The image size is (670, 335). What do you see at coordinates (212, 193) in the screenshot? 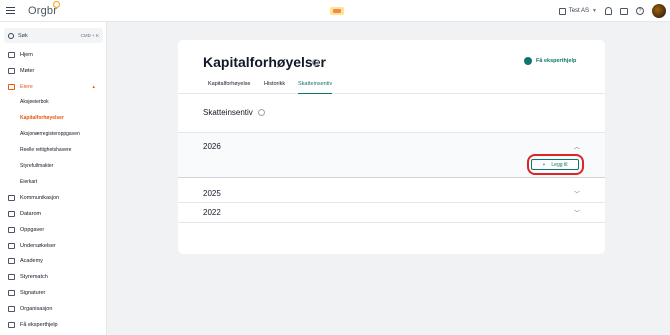
I see `year-label: 2025` at bounding box center [212, 193].